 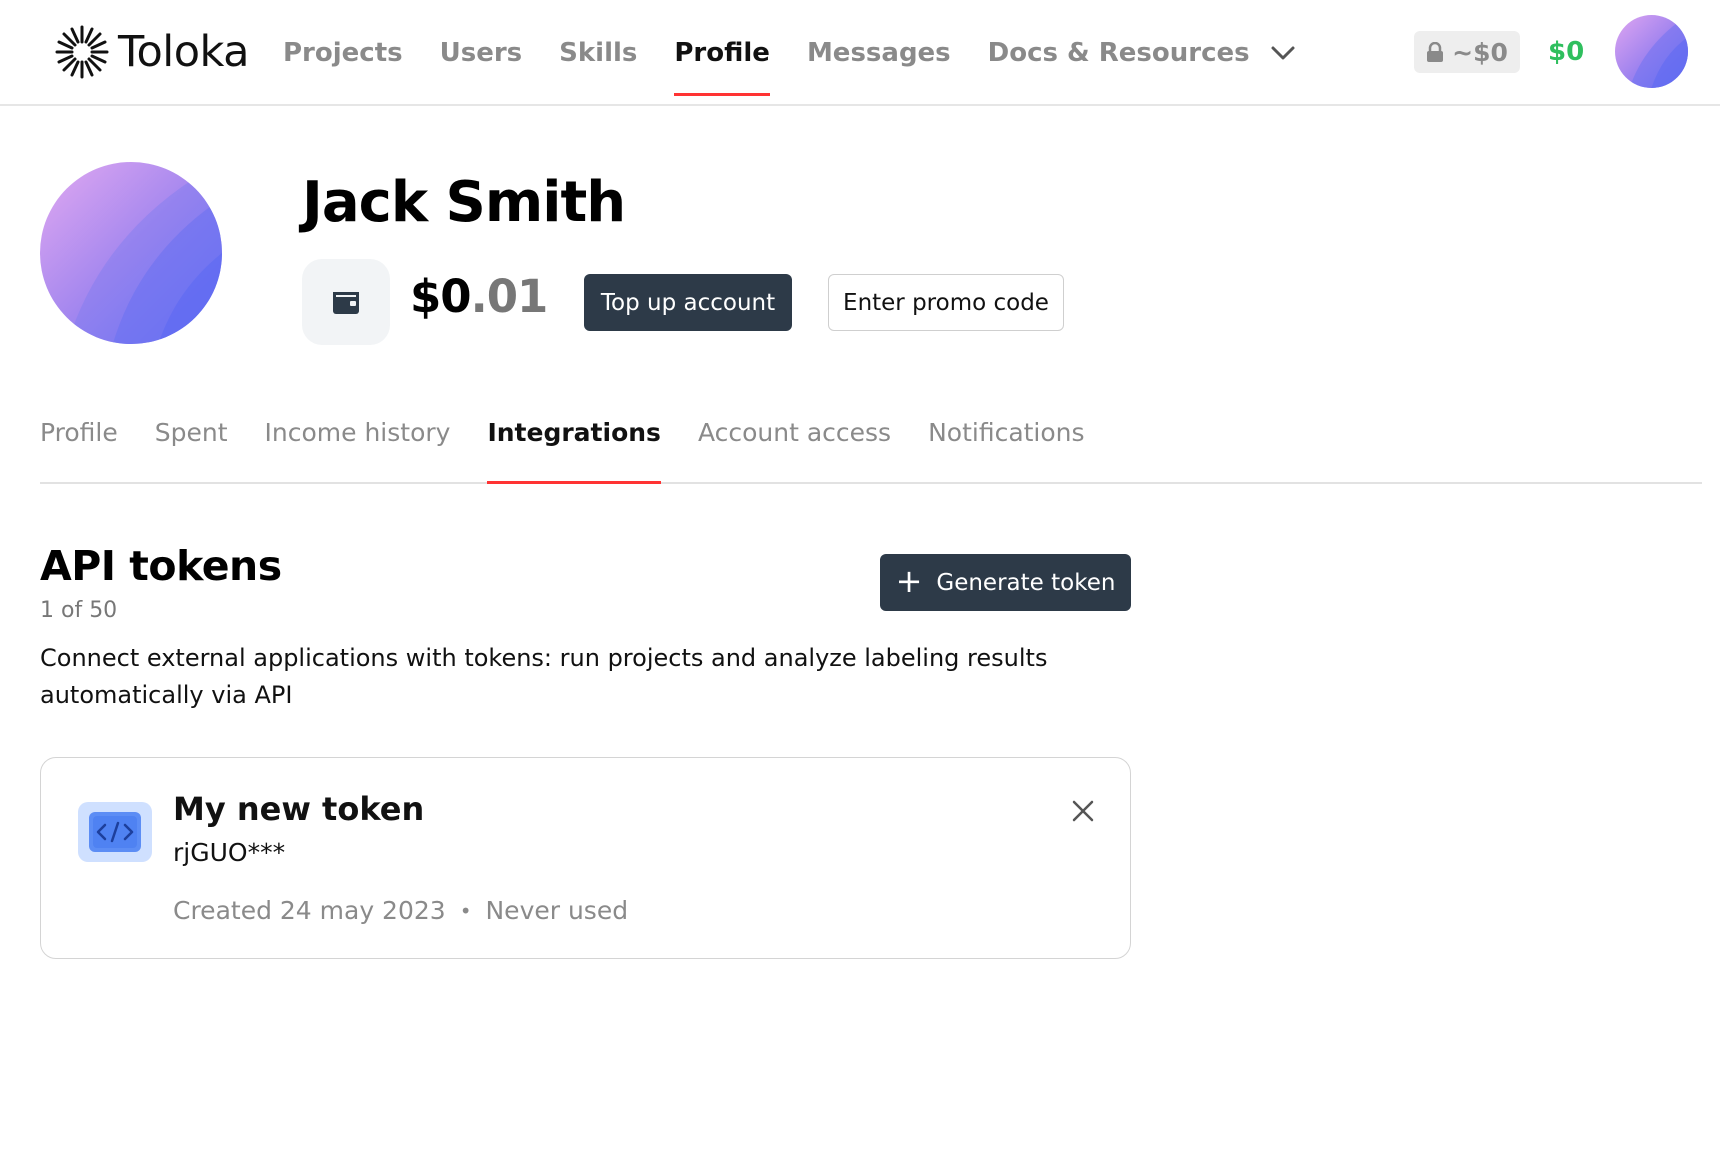 What do you see at coordinates (1480, 52) in the screenshot?
I see `locked-balance-value: ~$0` at bounding box center [1480, 52].